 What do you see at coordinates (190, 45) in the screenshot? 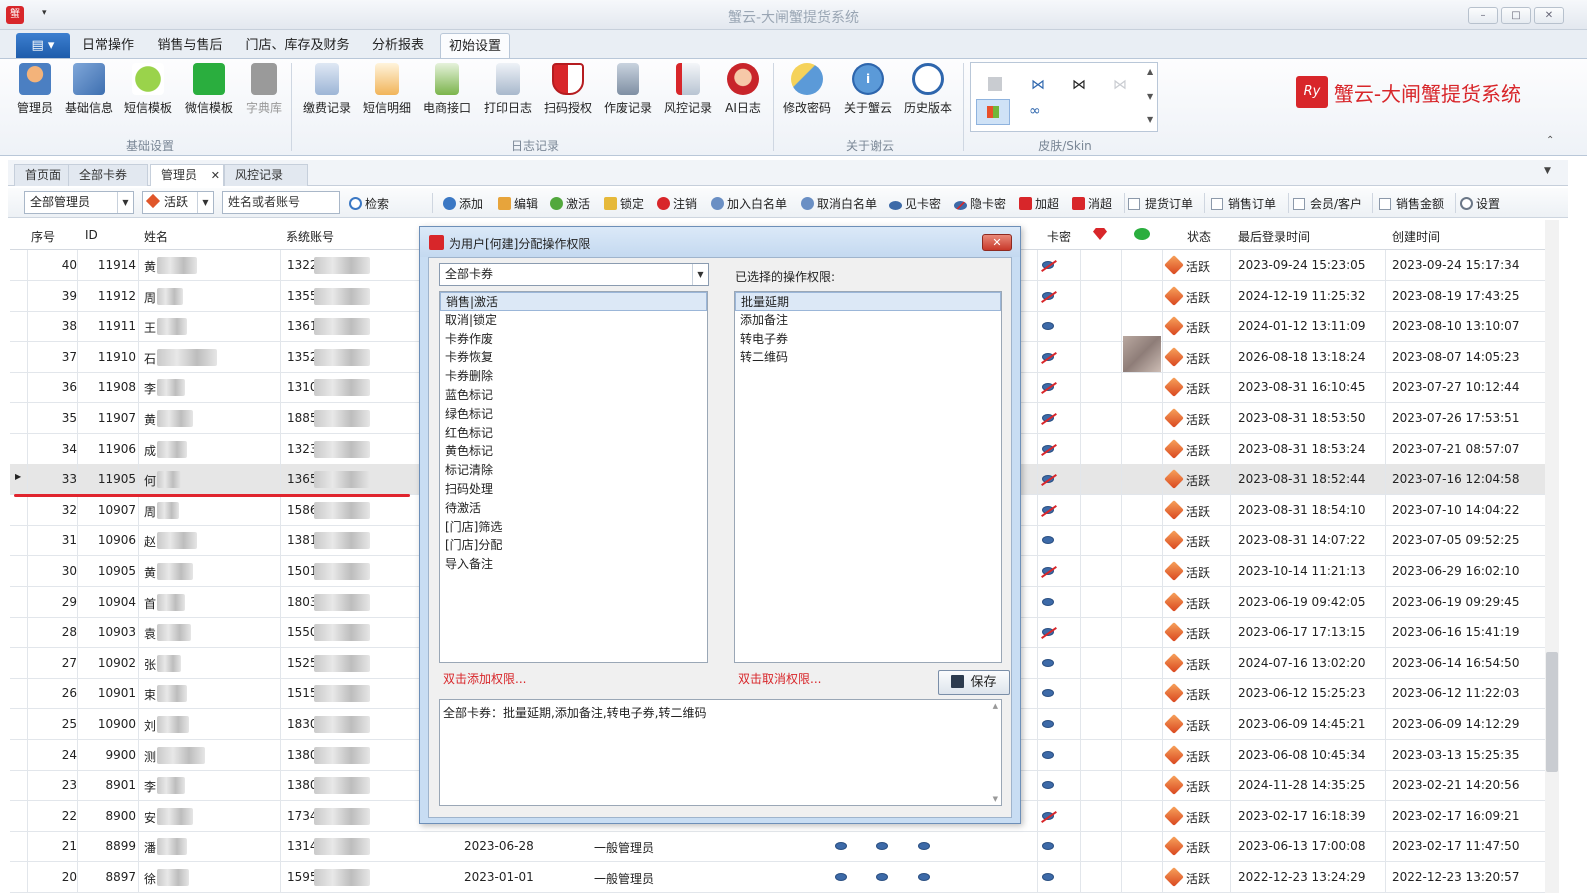
I see `tab-sales: 销售与售后` at bounding box center [190, 45].